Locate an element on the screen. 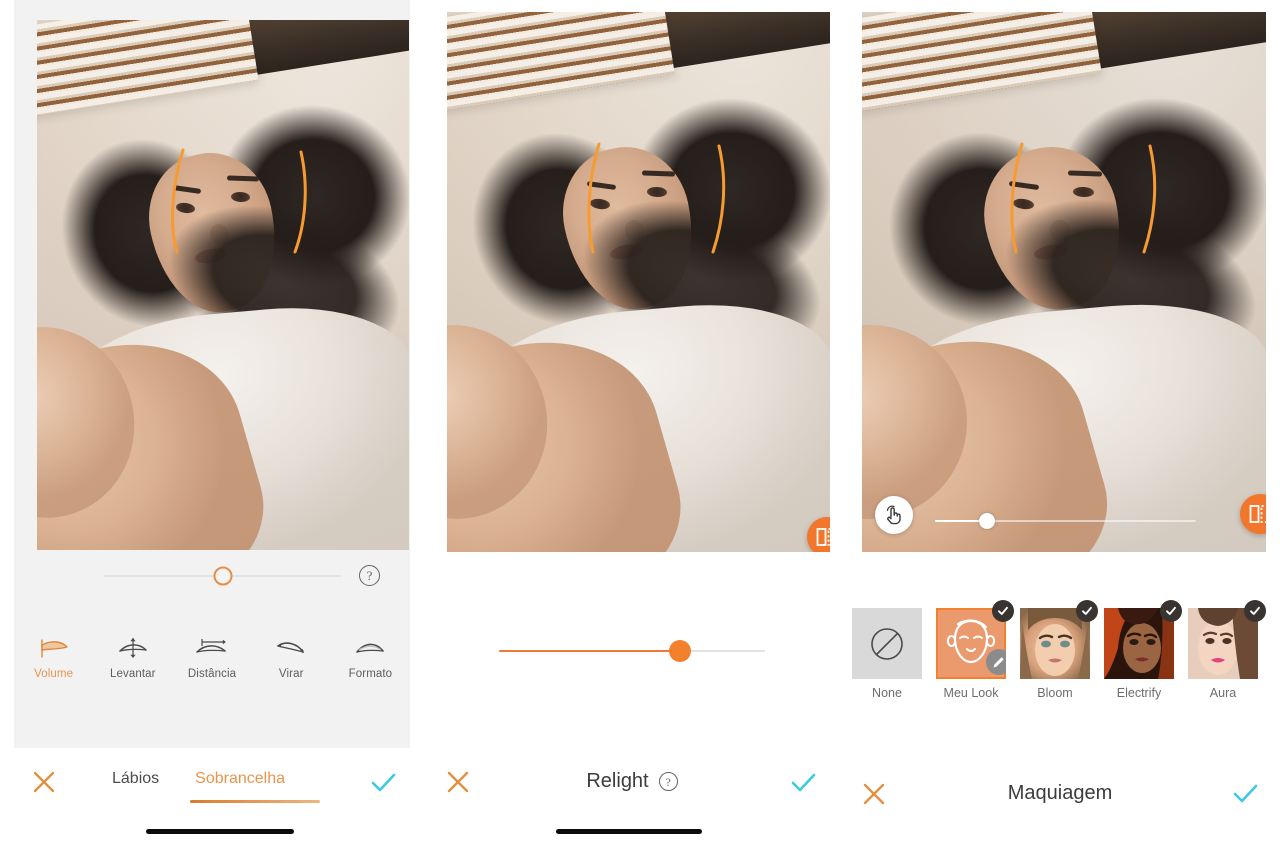  brow-volume-icon is located at coordinates (54, 648).